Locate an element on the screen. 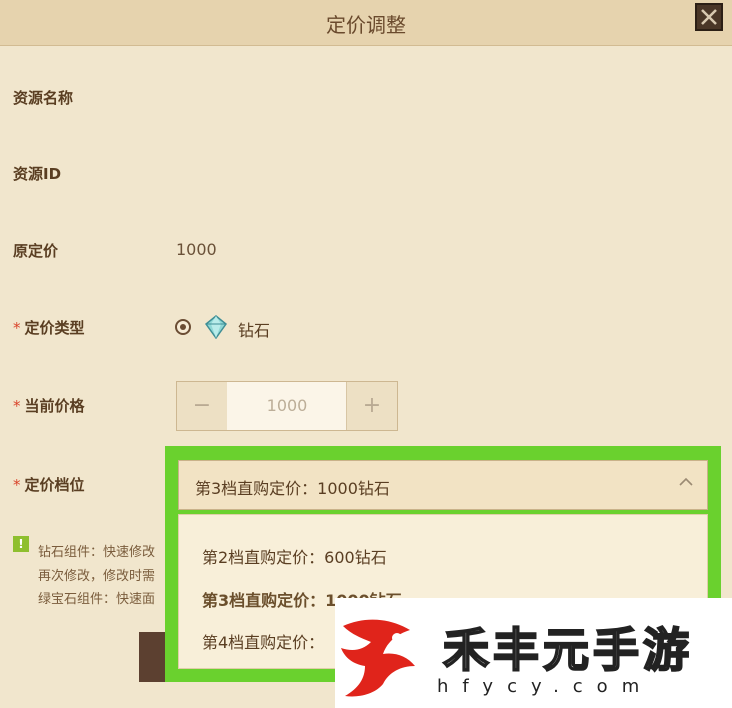  dialog-title: 定价调整 is located at coordinates (366, 25).